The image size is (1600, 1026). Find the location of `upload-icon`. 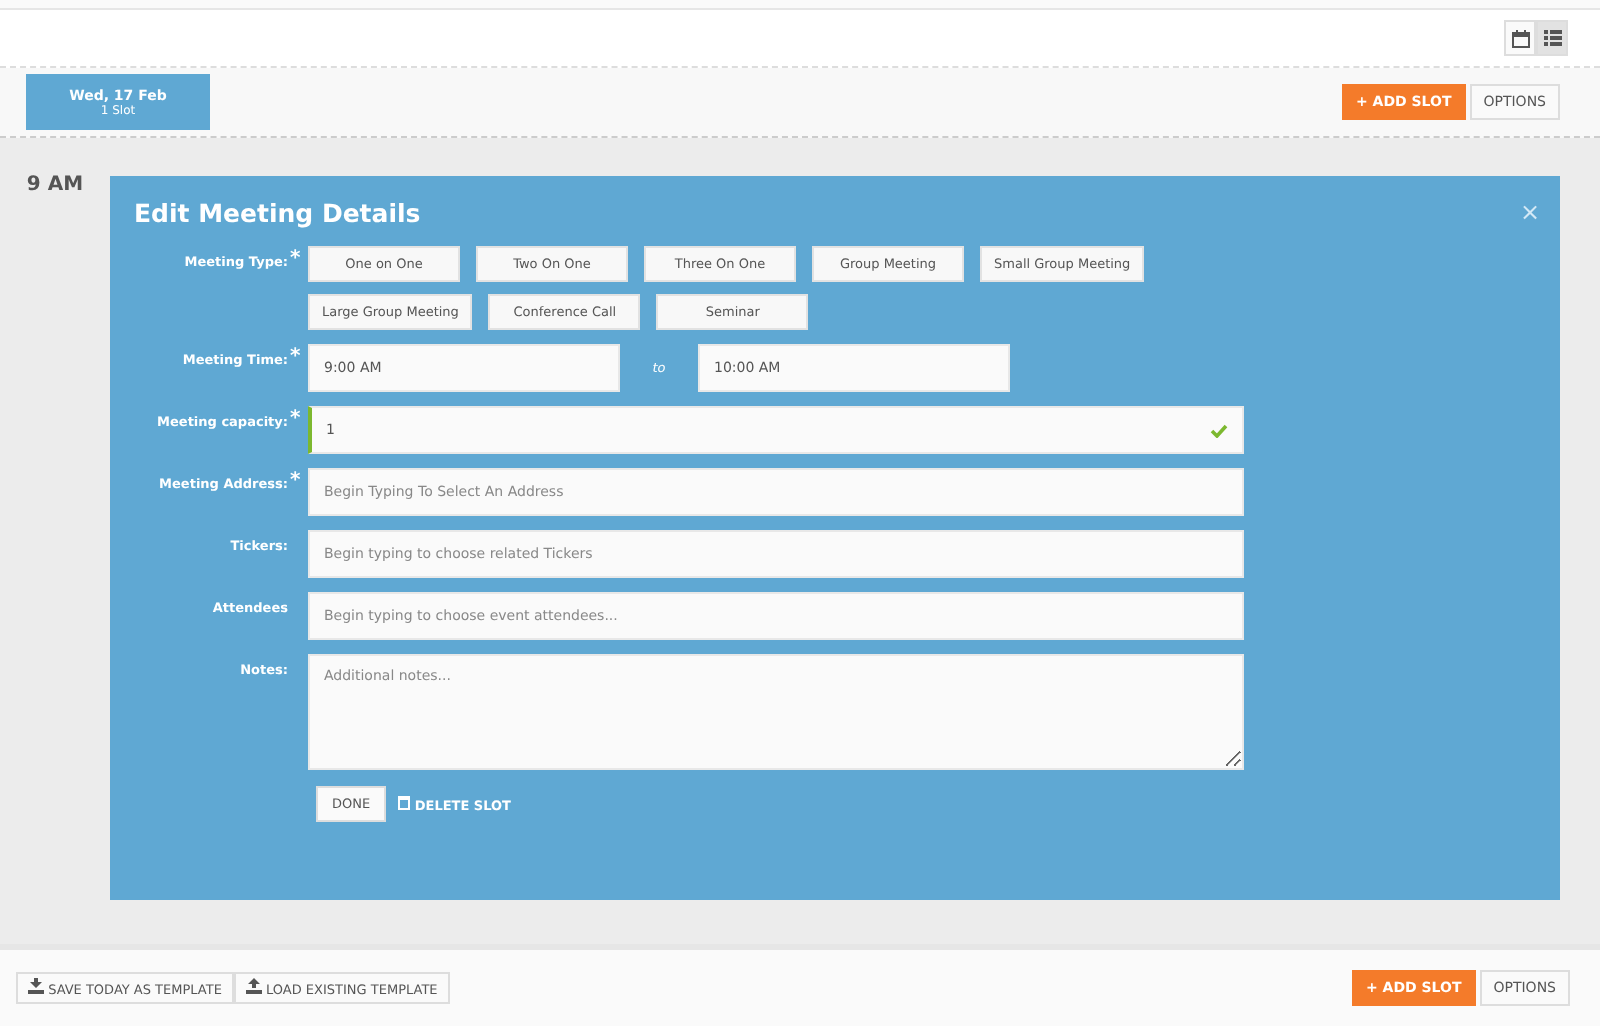

upload-icon is located at coordinates (253, 986).